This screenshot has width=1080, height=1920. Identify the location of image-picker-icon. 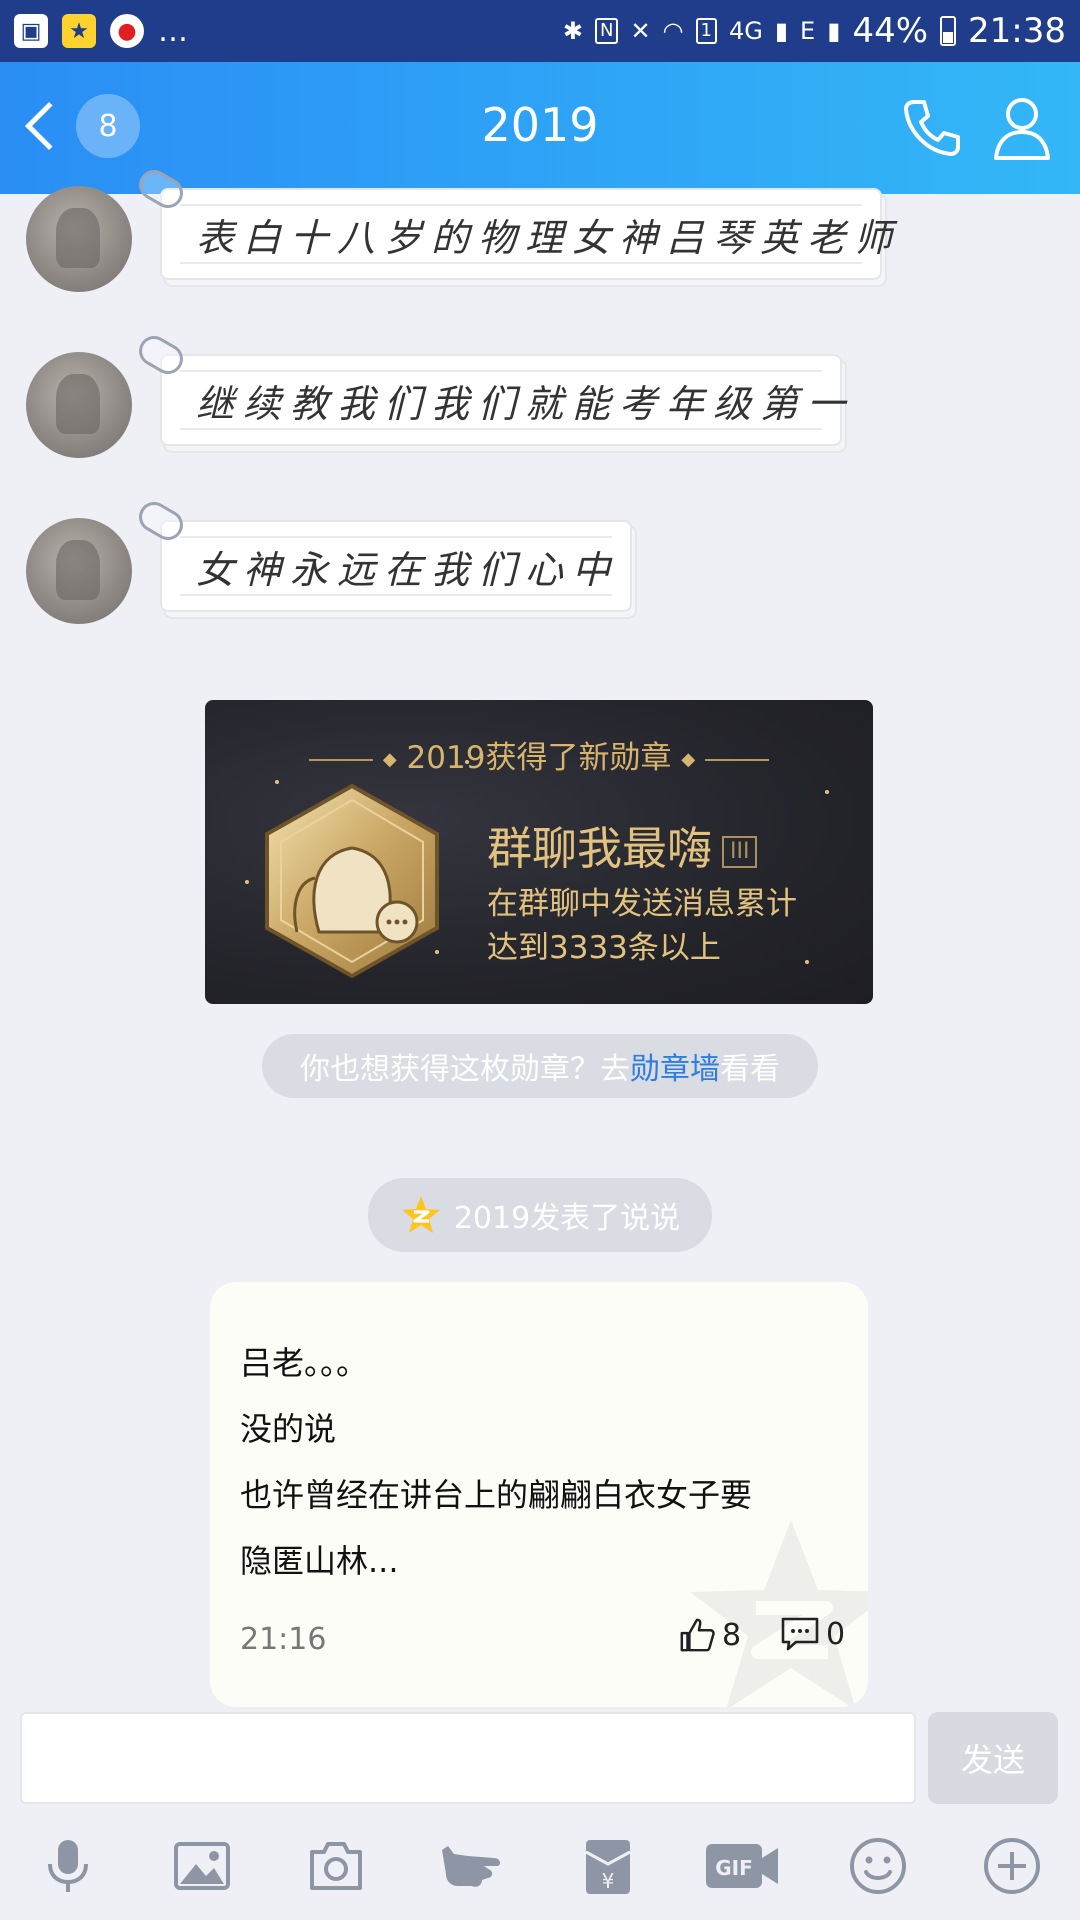
(202, 1866).